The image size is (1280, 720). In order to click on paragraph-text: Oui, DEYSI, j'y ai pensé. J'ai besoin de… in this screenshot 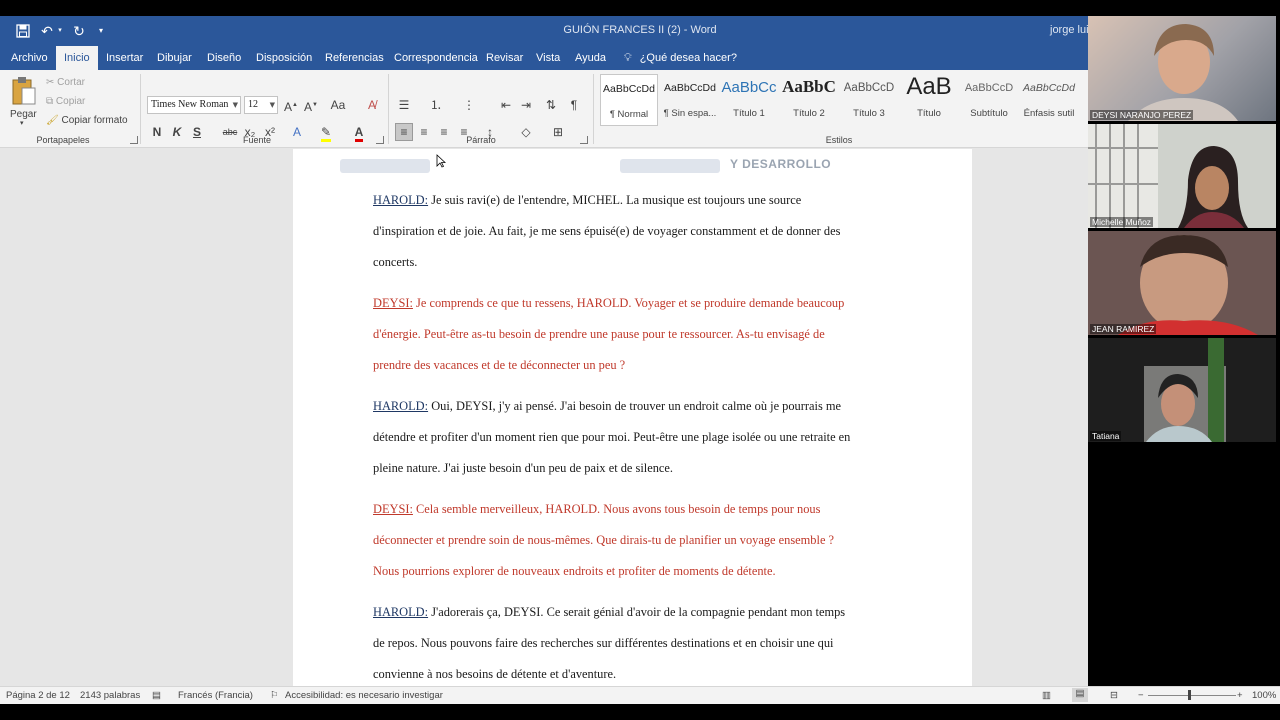, I will do `click(636, 406)`.